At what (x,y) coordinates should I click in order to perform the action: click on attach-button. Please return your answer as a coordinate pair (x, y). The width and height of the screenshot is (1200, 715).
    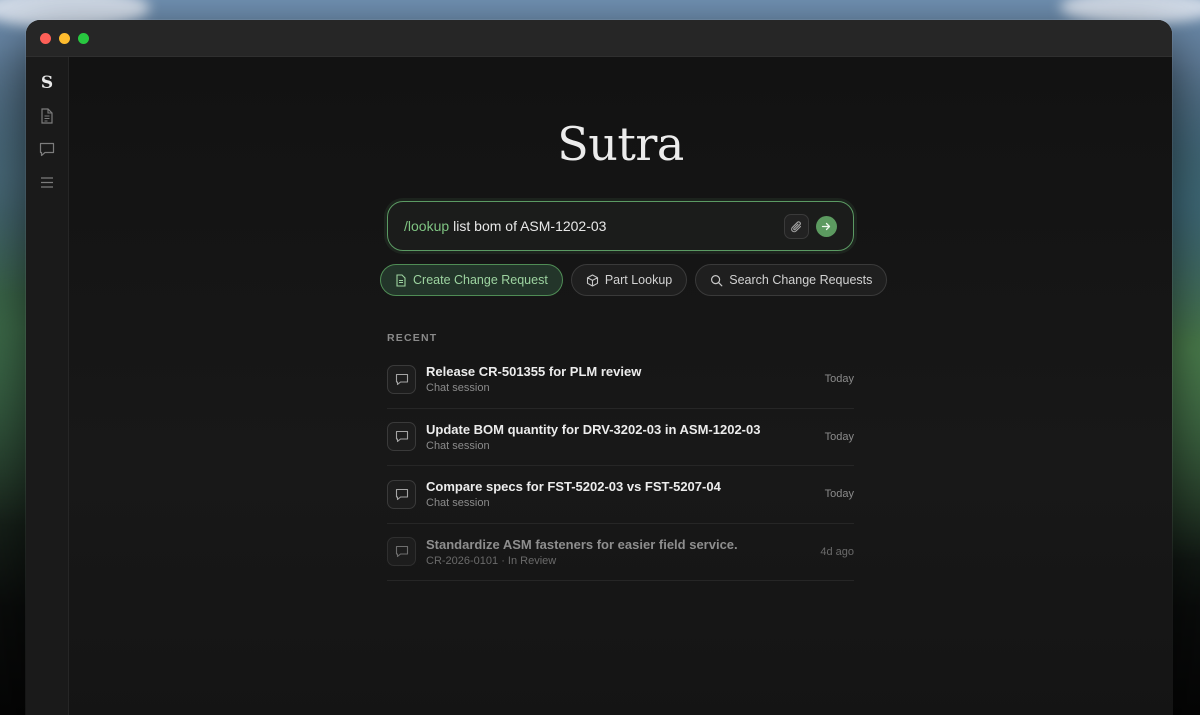
    Looking at the image, I should click on (796, 226).